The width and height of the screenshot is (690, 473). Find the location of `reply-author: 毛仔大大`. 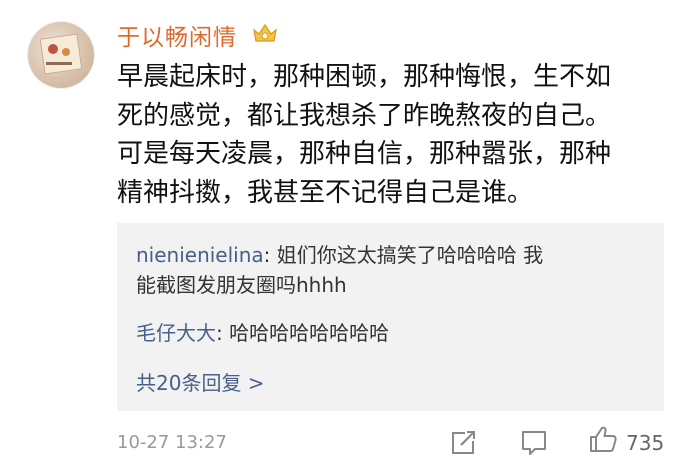

reply-author: 毛仔大大 is located at coordinates (176, 333).